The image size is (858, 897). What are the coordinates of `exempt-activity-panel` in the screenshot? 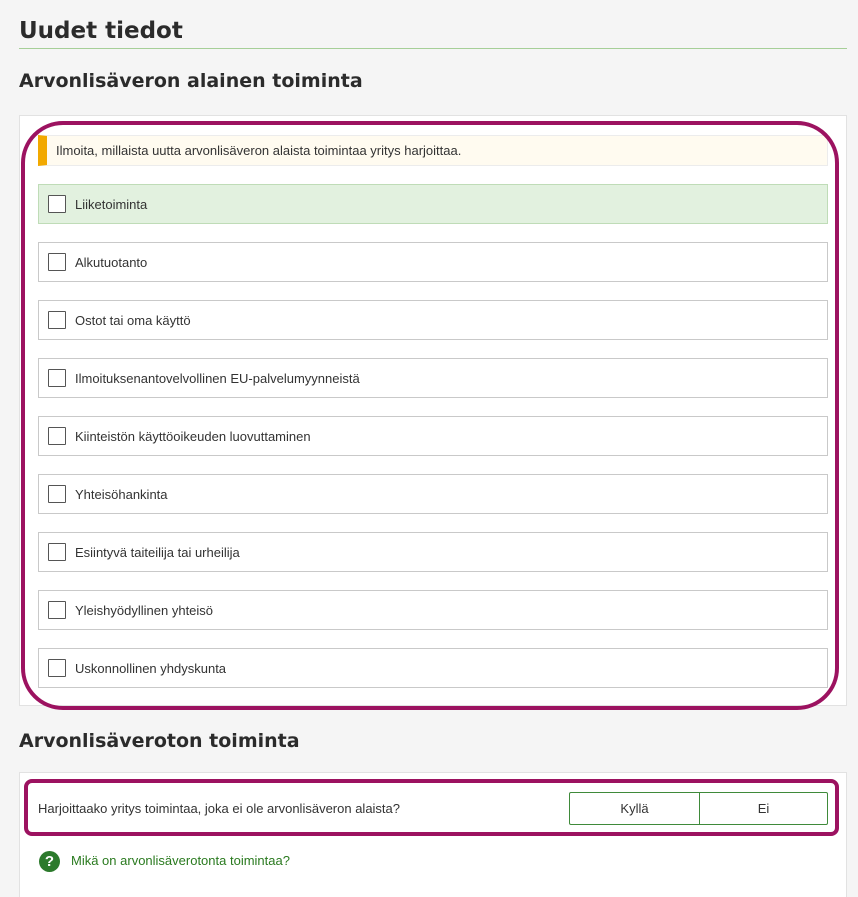 It's located at (433, 834).